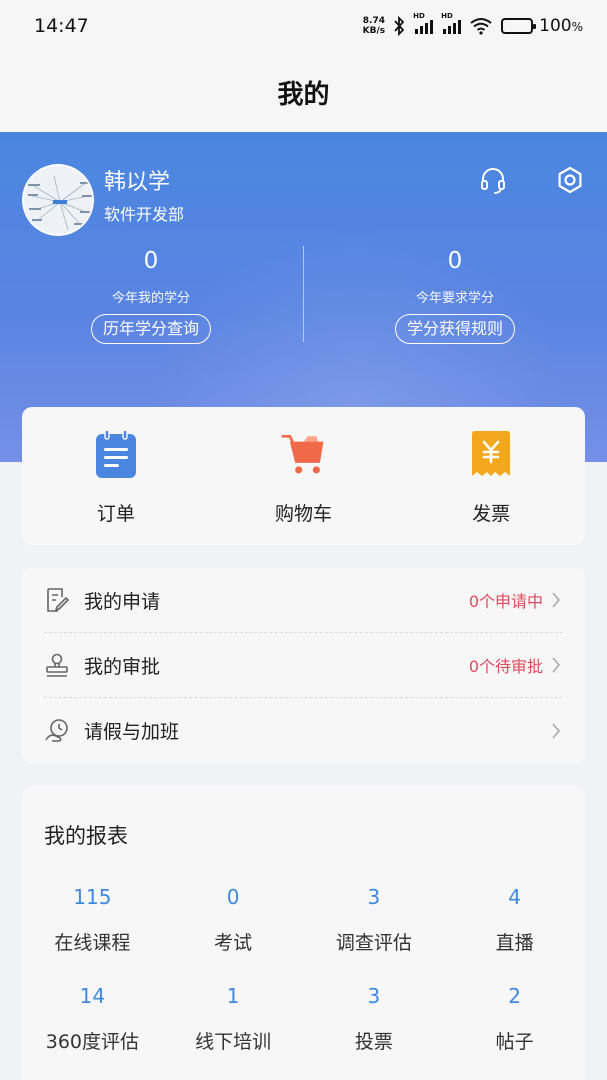 The height and width of the screenshot is (1080, 607). Describe the element at coordinates (303, 26) in the screenshot. I see `status-bar: 14:47 8.74 KB/s HD HD 100%` at that location.